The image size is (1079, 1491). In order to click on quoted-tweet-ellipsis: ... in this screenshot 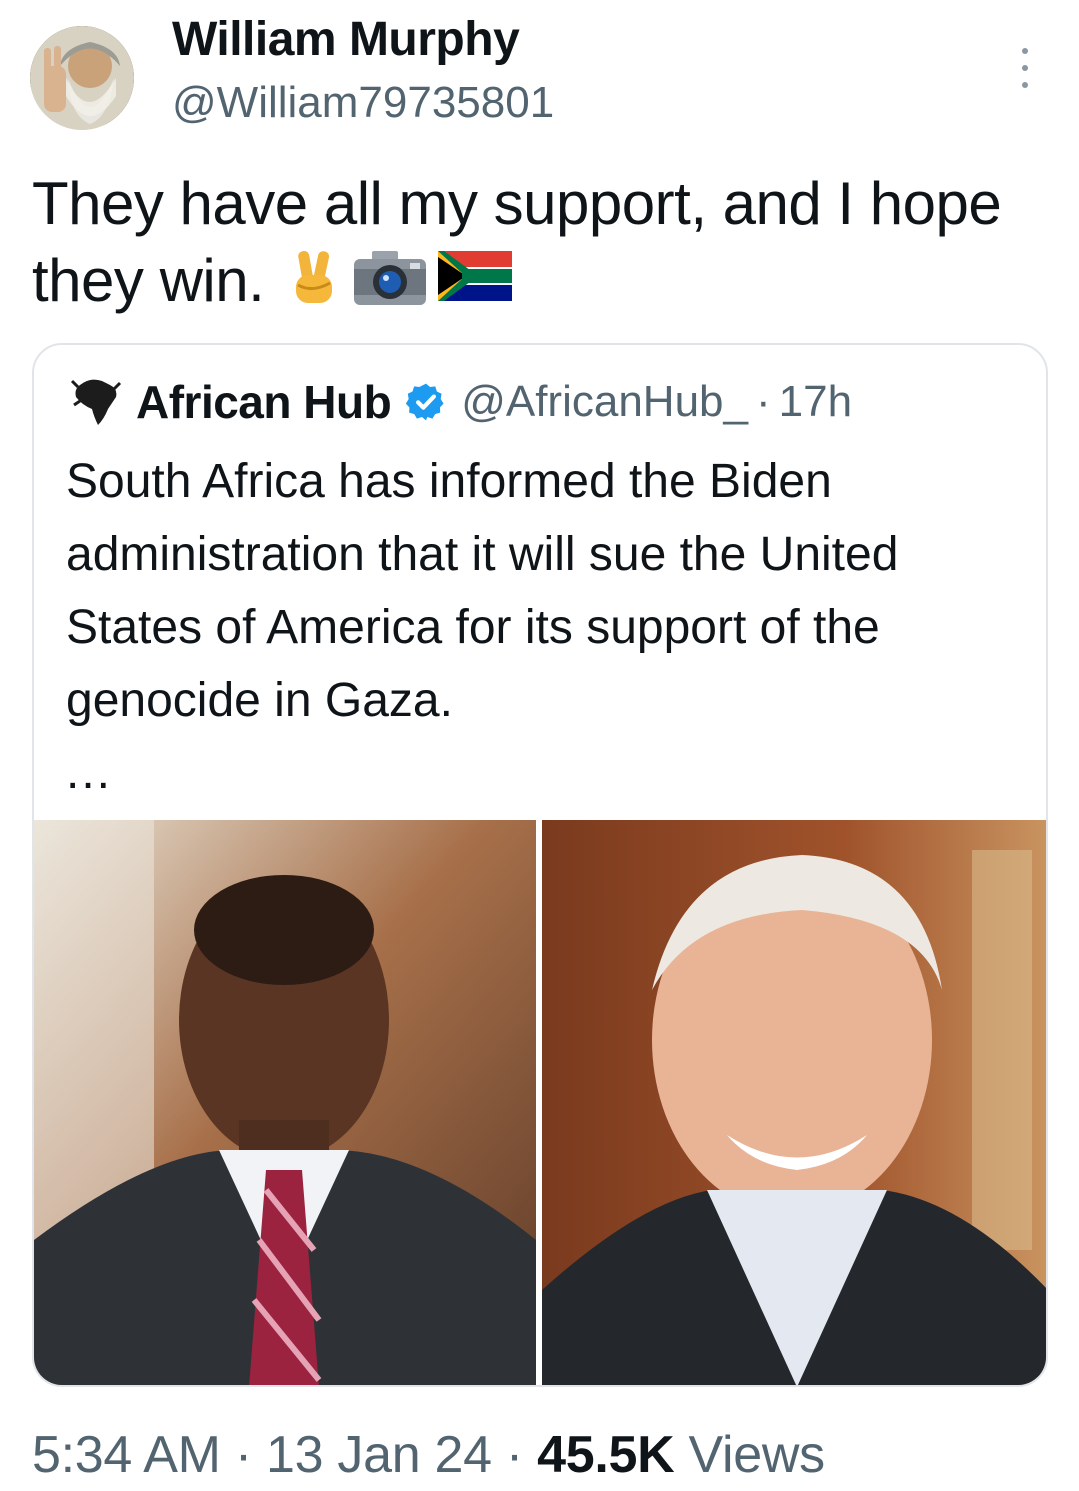, I will do `click(89, 772)`.